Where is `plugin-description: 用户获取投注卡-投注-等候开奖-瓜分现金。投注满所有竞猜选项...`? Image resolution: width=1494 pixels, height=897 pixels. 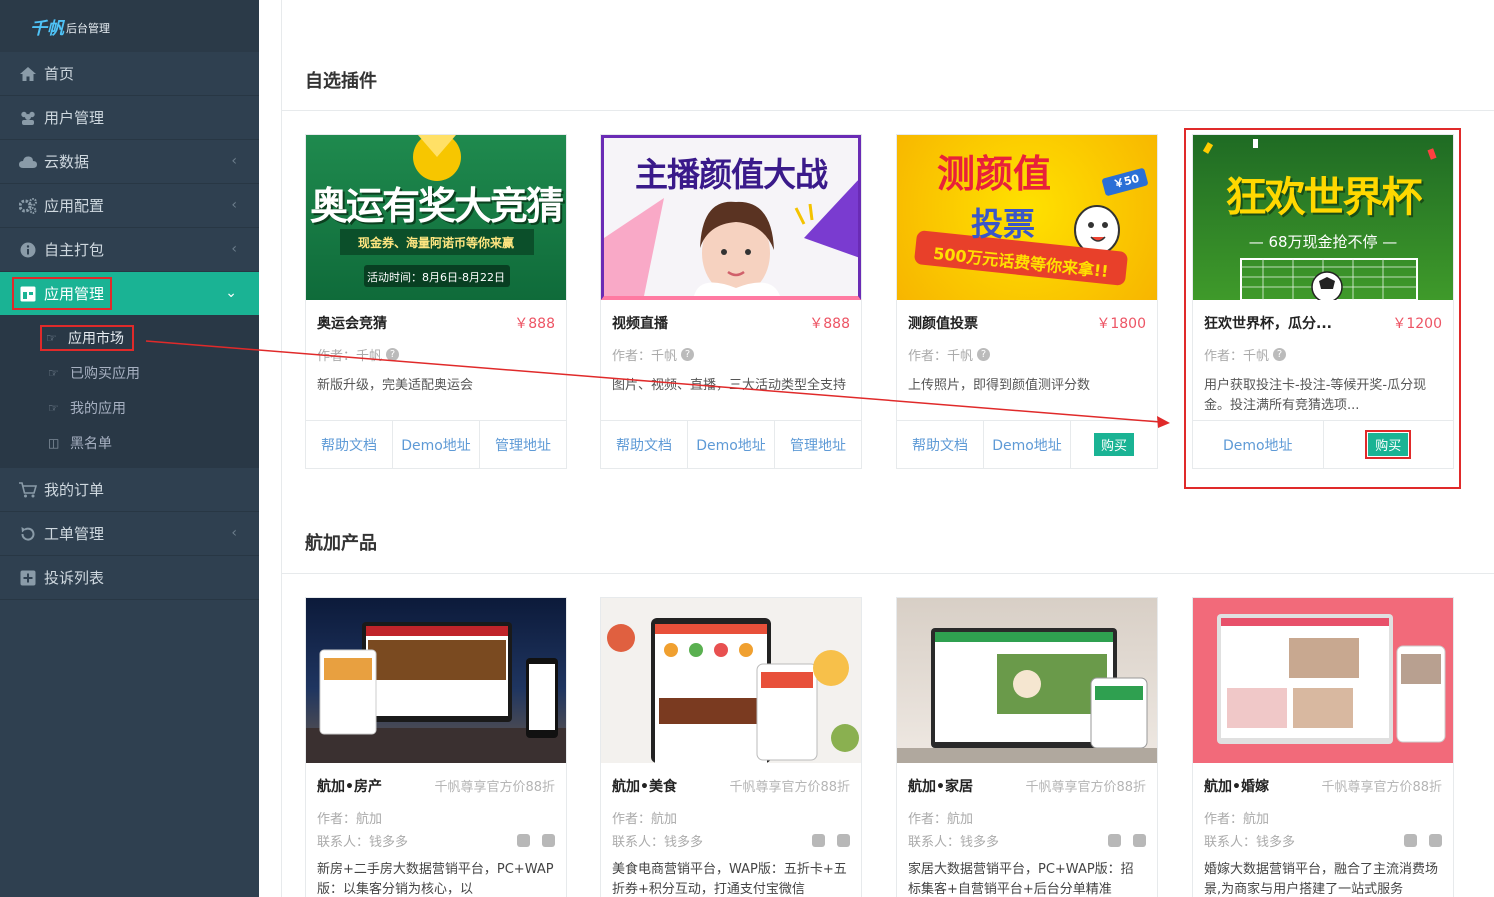
plugin-description: 用户获取投注卡-投注-等候开奖-瓜分现金。投注满所有竞猜选项... is located at coordinates (1315, 395).